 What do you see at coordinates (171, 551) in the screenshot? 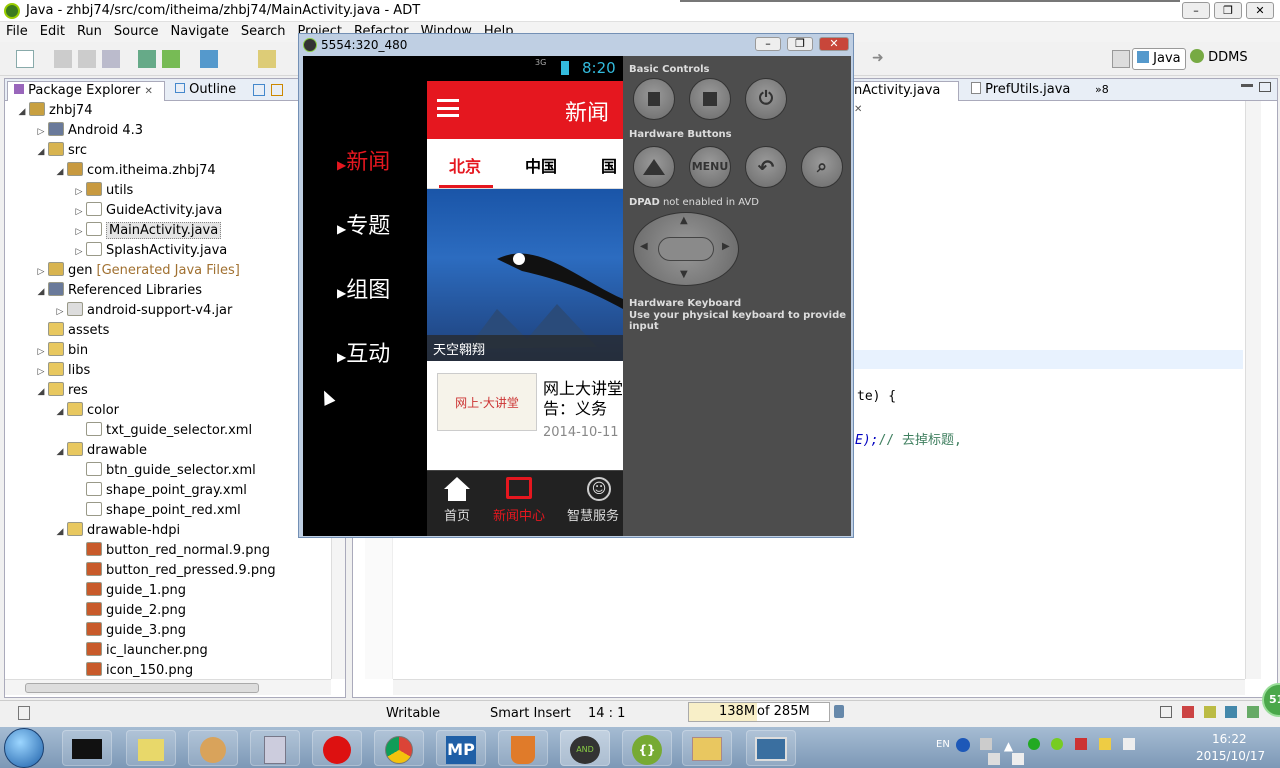
I see `tree-item: button_red_normal.9.png` at bounding box center [171, 551].